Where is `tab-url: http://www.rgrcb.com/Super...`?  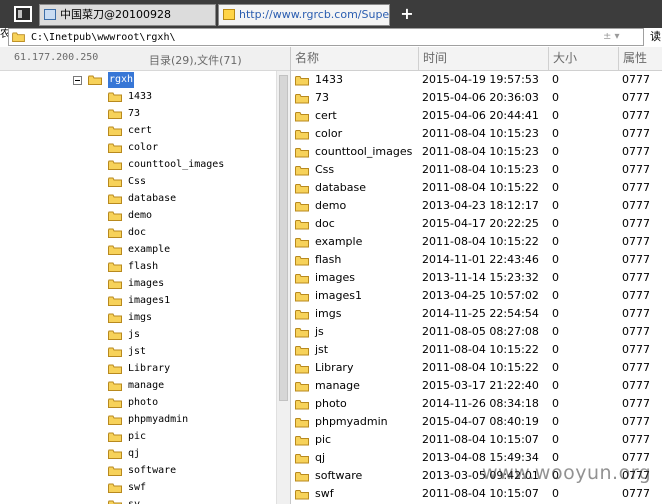 tab-url: http://www.rgrcb.com/Super... is located at coordinates (304, 15).